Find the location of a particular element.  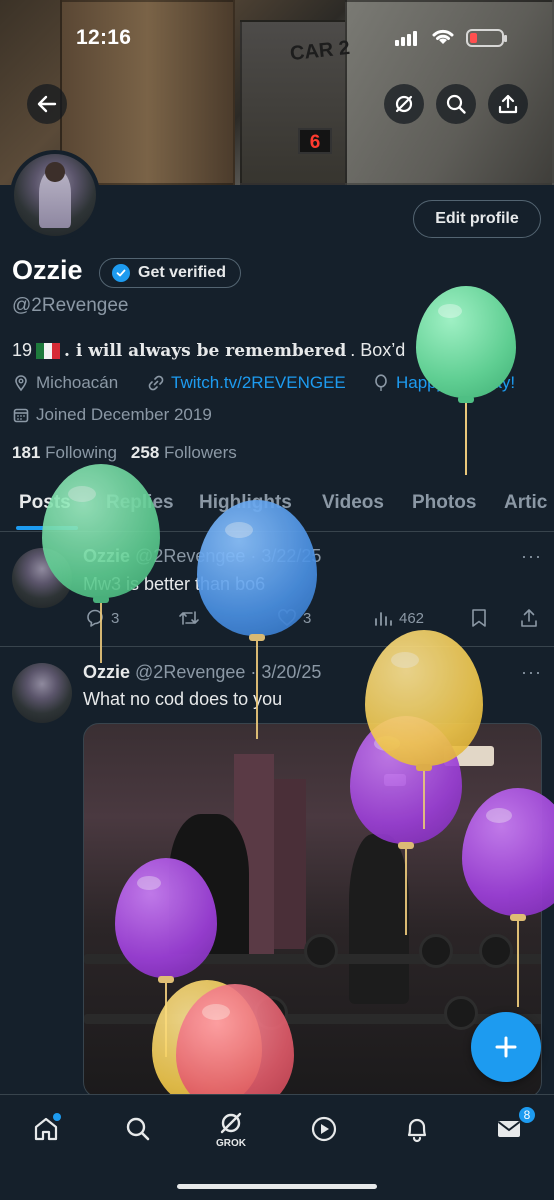

profile-avatar is located at coordinates (55, 195).